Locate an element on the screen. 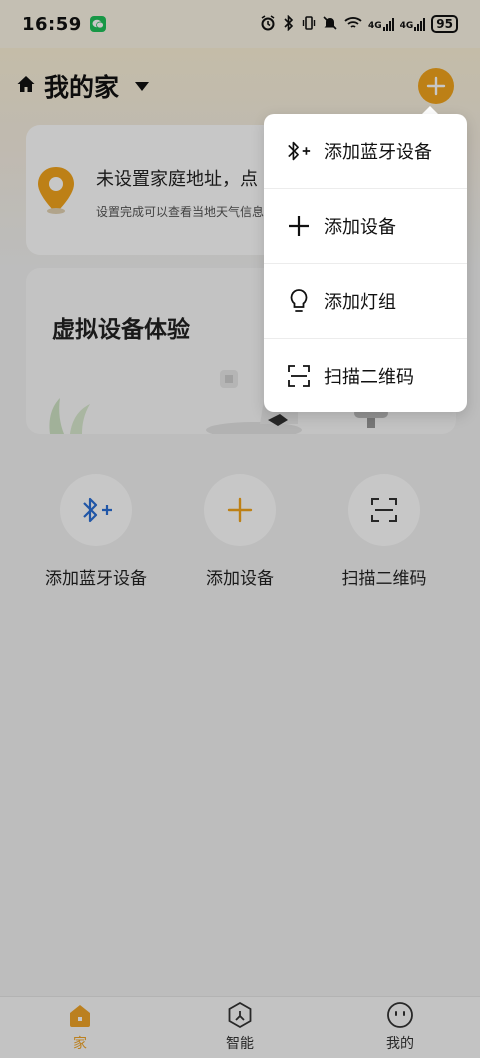  plus-icon is located at coordinates (299, 226).